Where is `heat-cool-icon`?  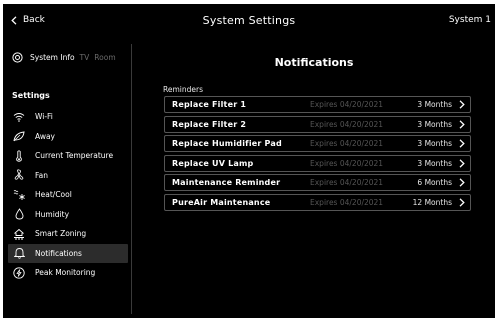
heat-cool-icon is located at coordinates (19, 195).